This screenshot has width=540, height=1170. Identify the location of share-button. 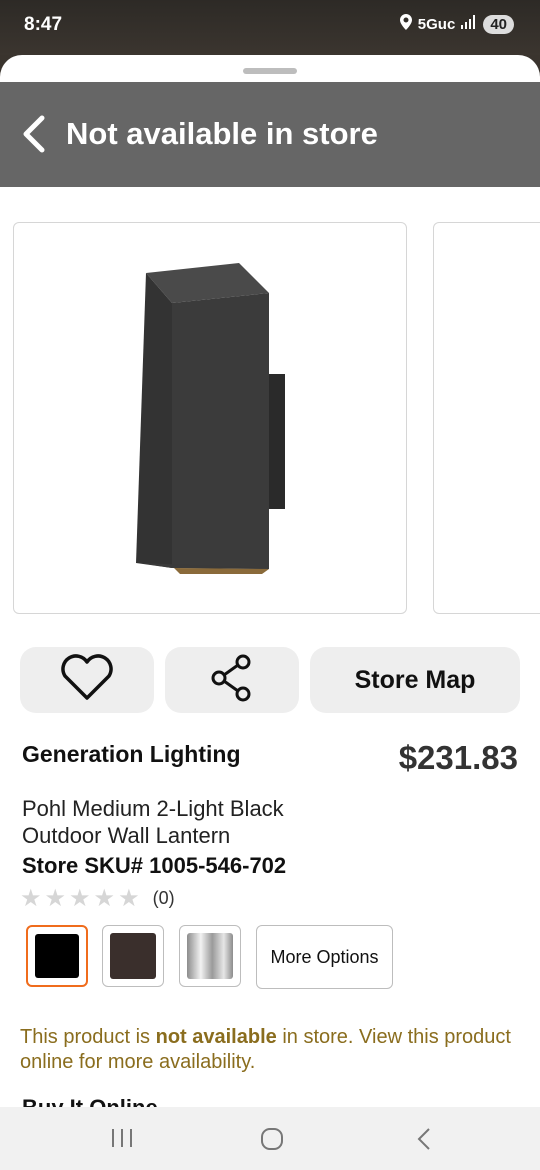
(232, 680).